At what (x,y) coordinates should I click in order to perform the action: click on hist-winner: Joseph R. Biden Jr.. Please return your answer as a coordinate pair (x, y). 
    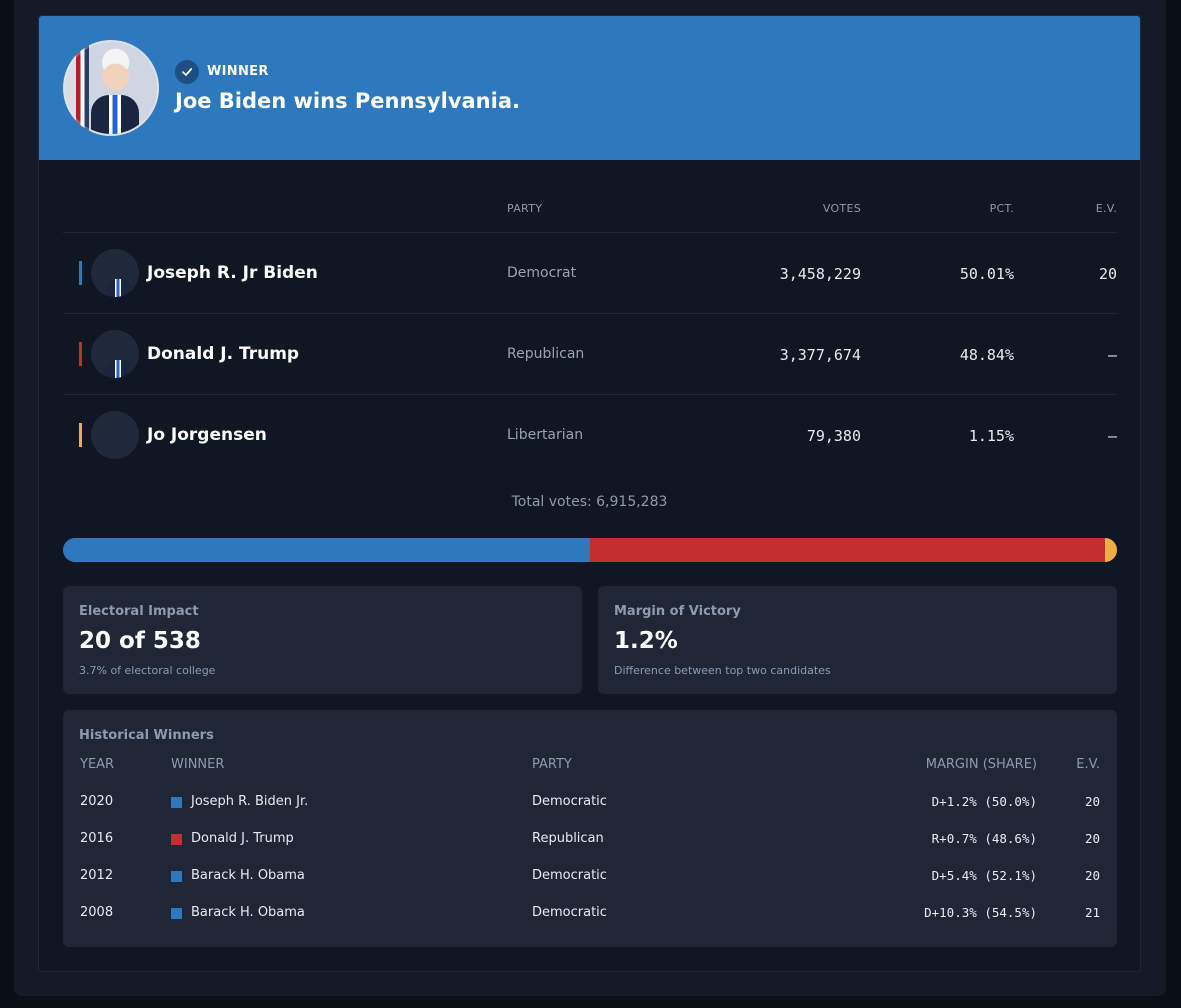
    Looking at the image, I should click on (250, 801).